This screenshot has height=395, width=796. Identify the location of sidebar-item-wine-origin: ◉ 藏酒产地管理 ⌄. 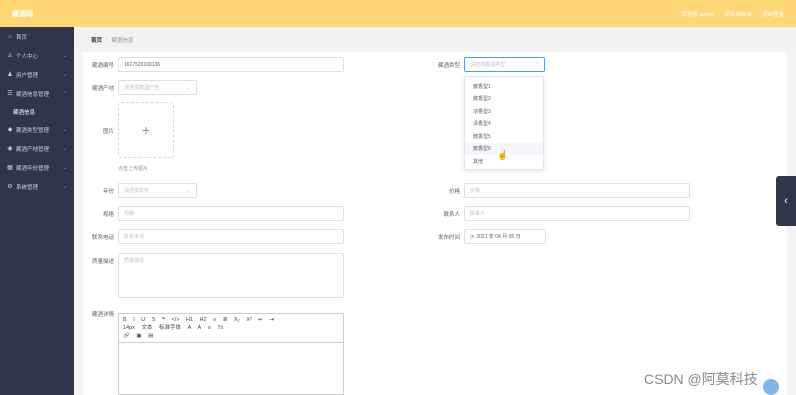
(37, 148).